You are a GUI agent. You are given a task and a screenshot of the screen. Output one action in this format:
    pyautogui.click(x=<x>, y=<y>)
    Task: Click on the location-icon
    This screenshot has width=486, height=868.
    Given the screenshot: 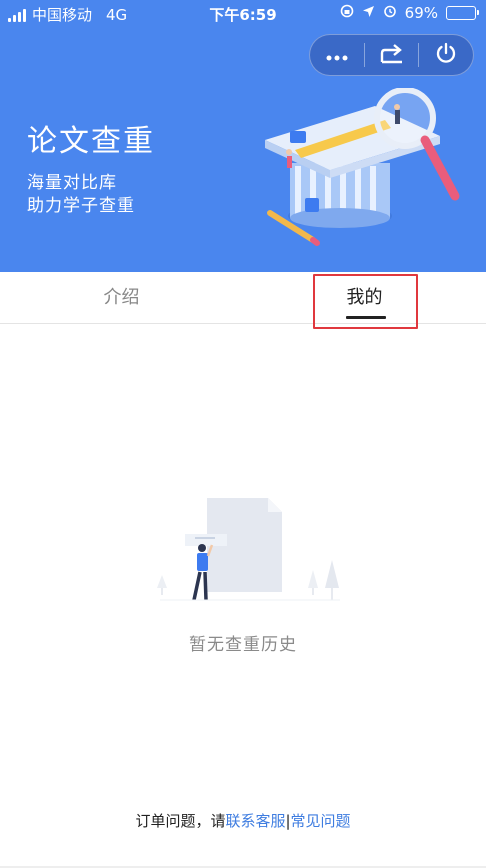 What is the action you would take?
    pyautogui.click(x=368, y=13)
    